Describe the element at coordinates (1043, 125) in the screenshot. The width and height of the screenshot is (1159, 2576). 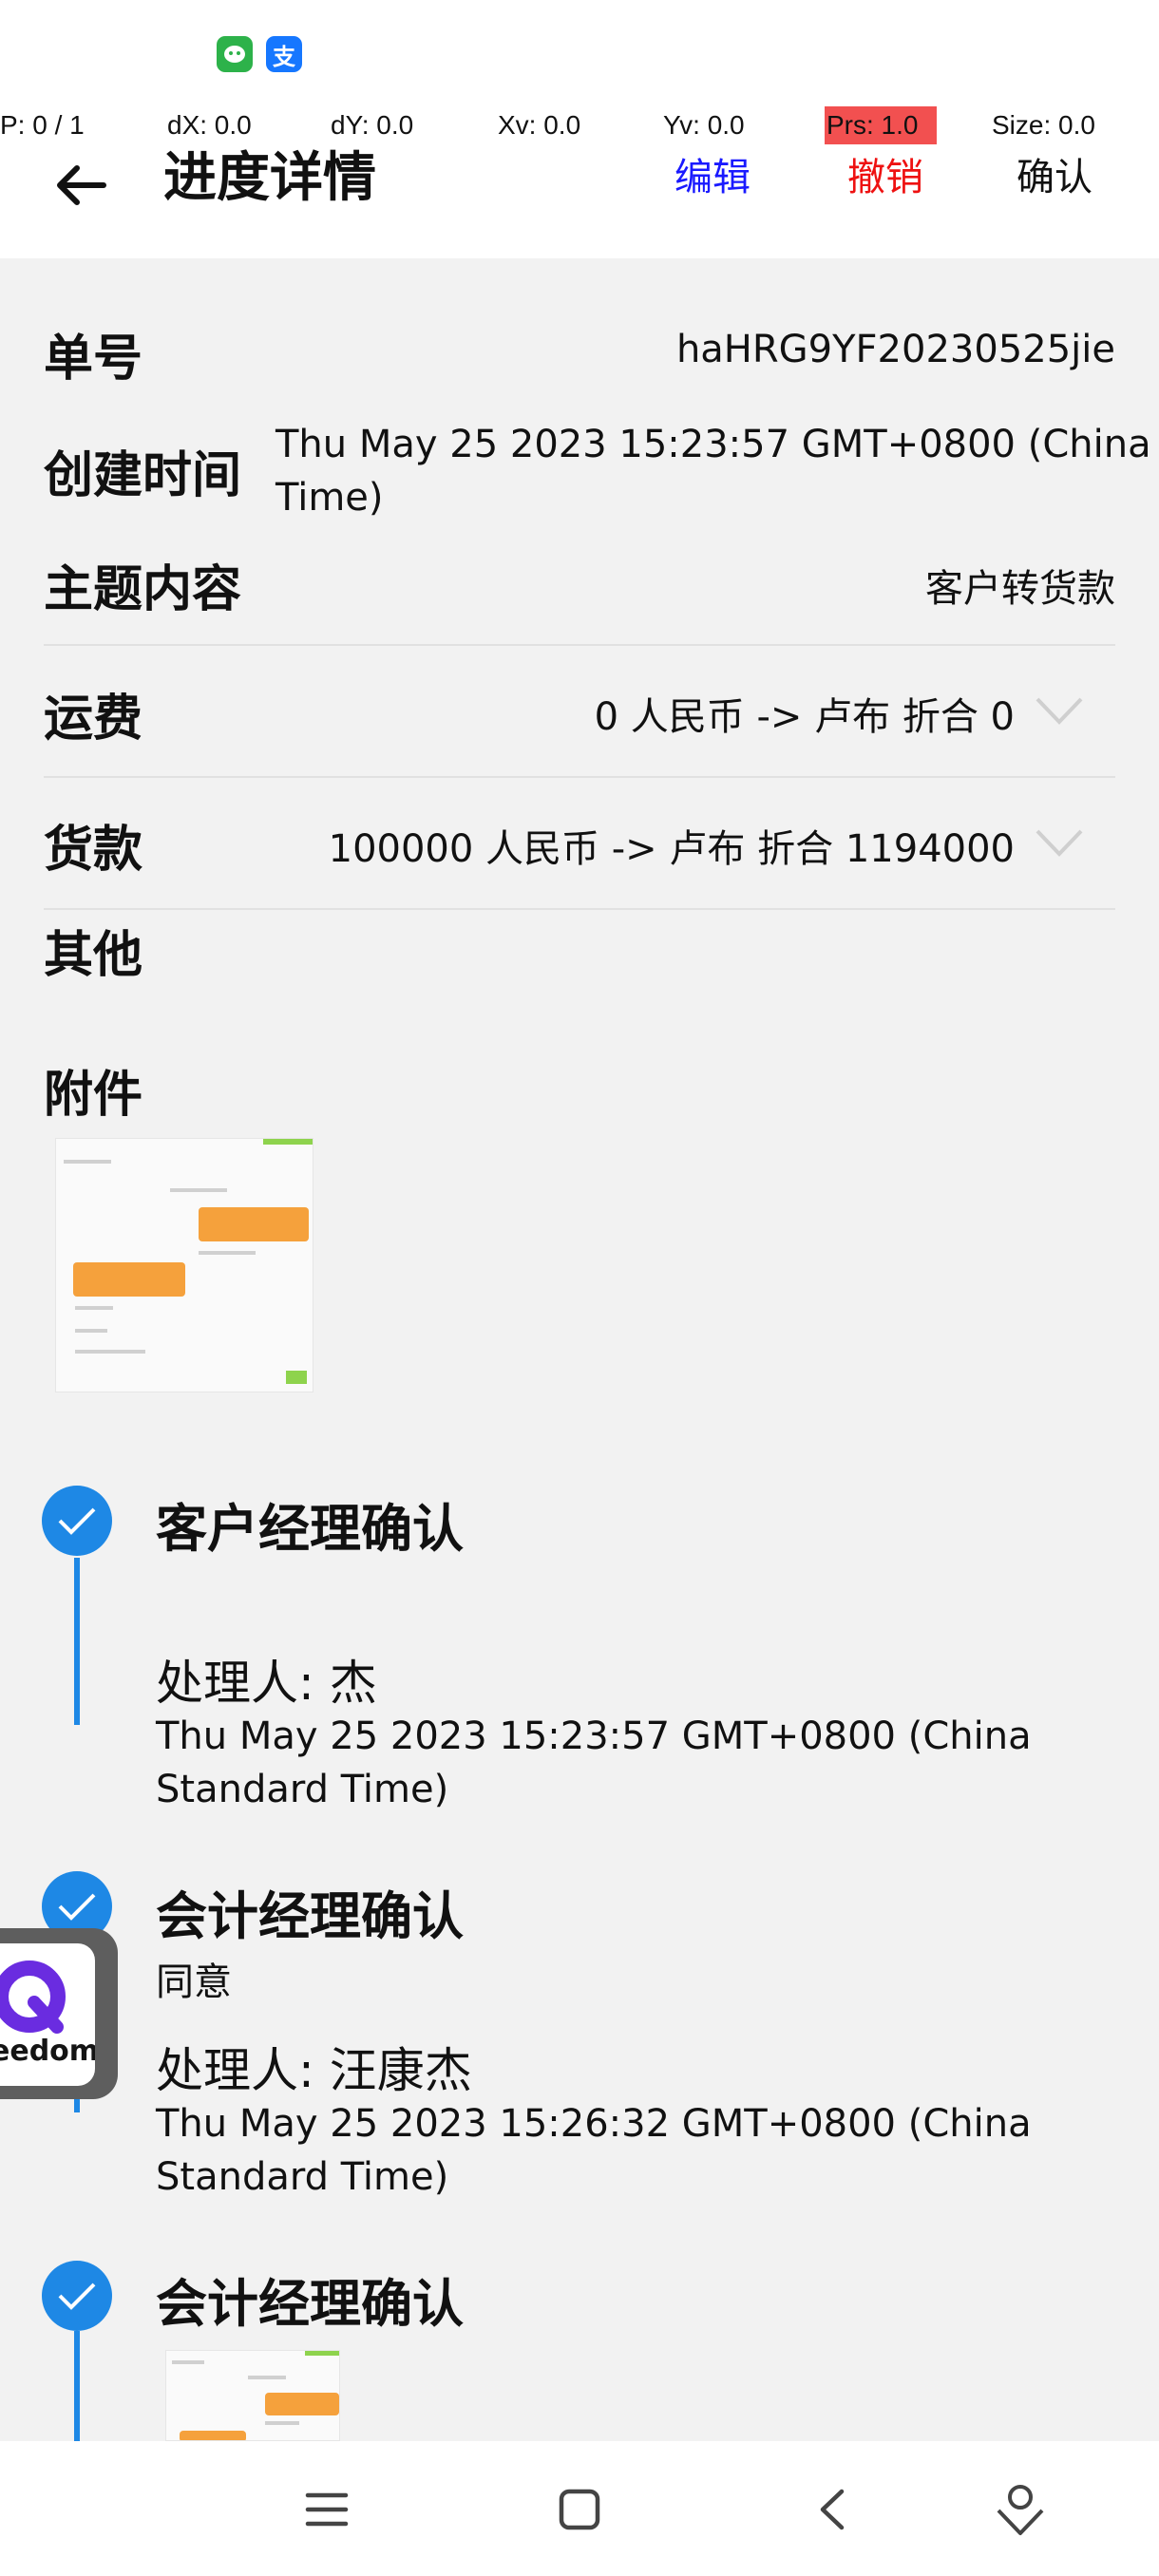
I see `debug-size: Size: 0.0` at that location.